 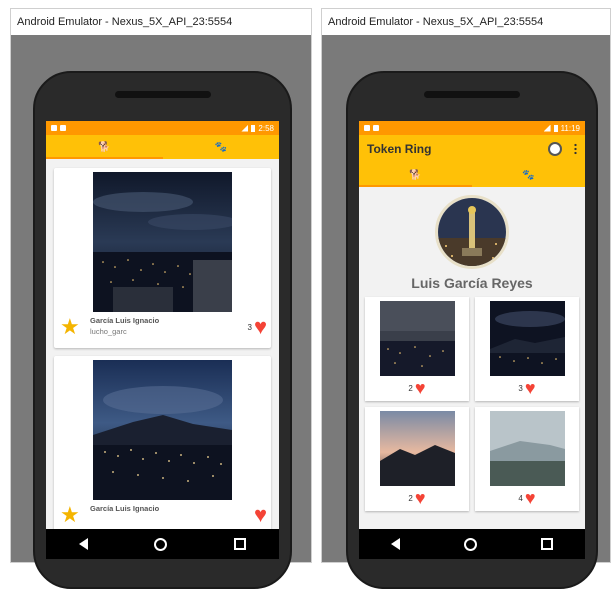 I want to click on photo-grid: 2 ♥ 3 ♥ 2 ♥ 4 ♥, so click(x=472, y=401).